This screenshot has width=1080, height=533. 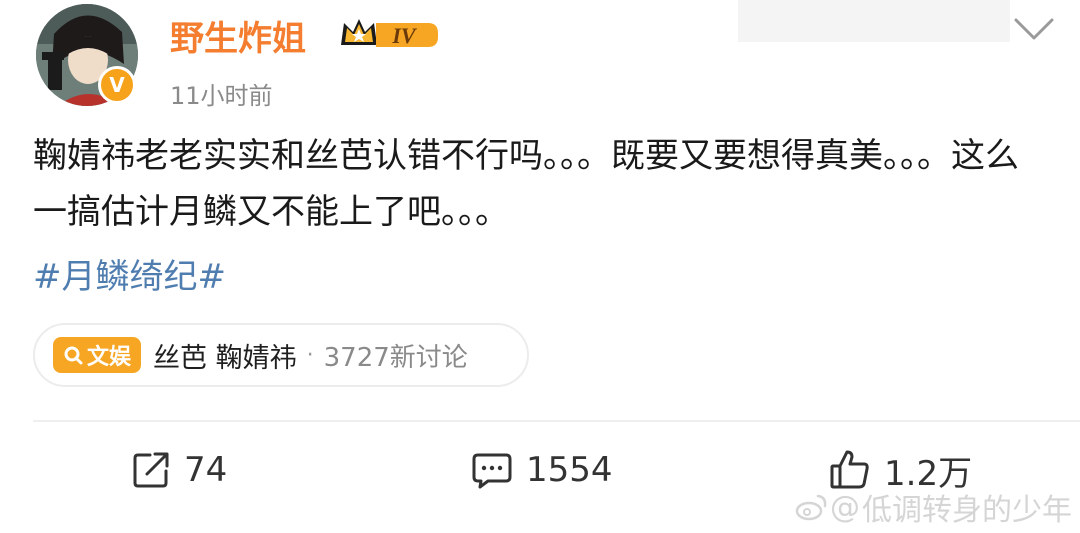 I want to click on post-timestamp: 11小时前, so click(x=221, y=93).